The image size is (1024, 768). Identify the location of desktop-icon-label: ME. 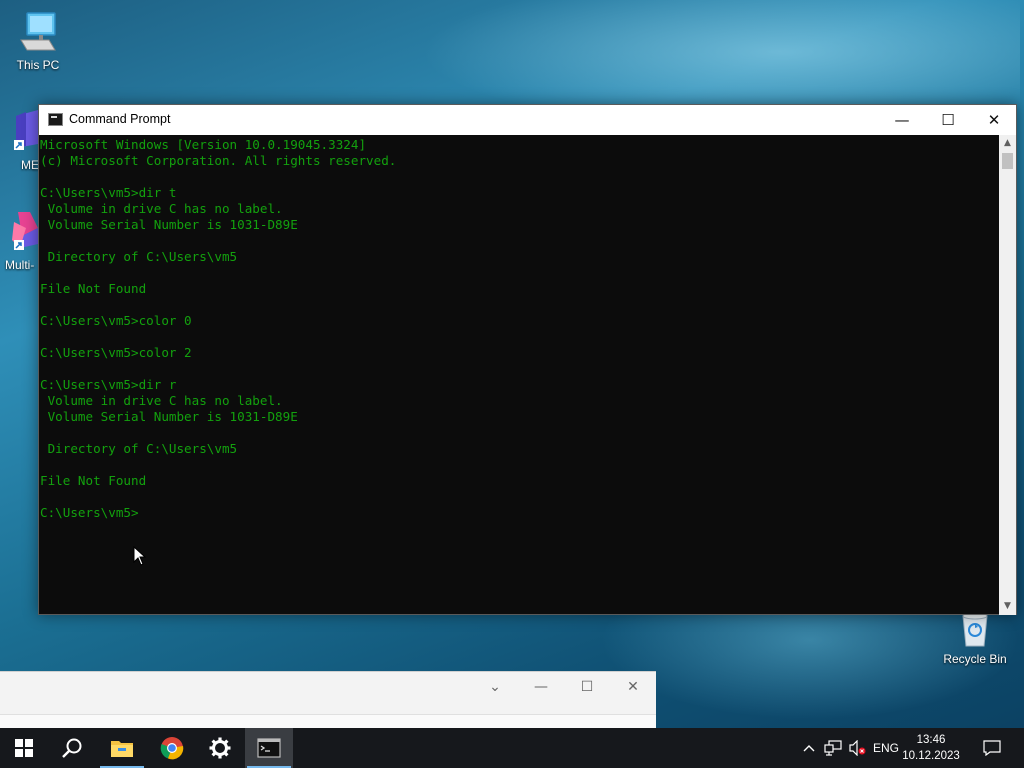
(30, 165).